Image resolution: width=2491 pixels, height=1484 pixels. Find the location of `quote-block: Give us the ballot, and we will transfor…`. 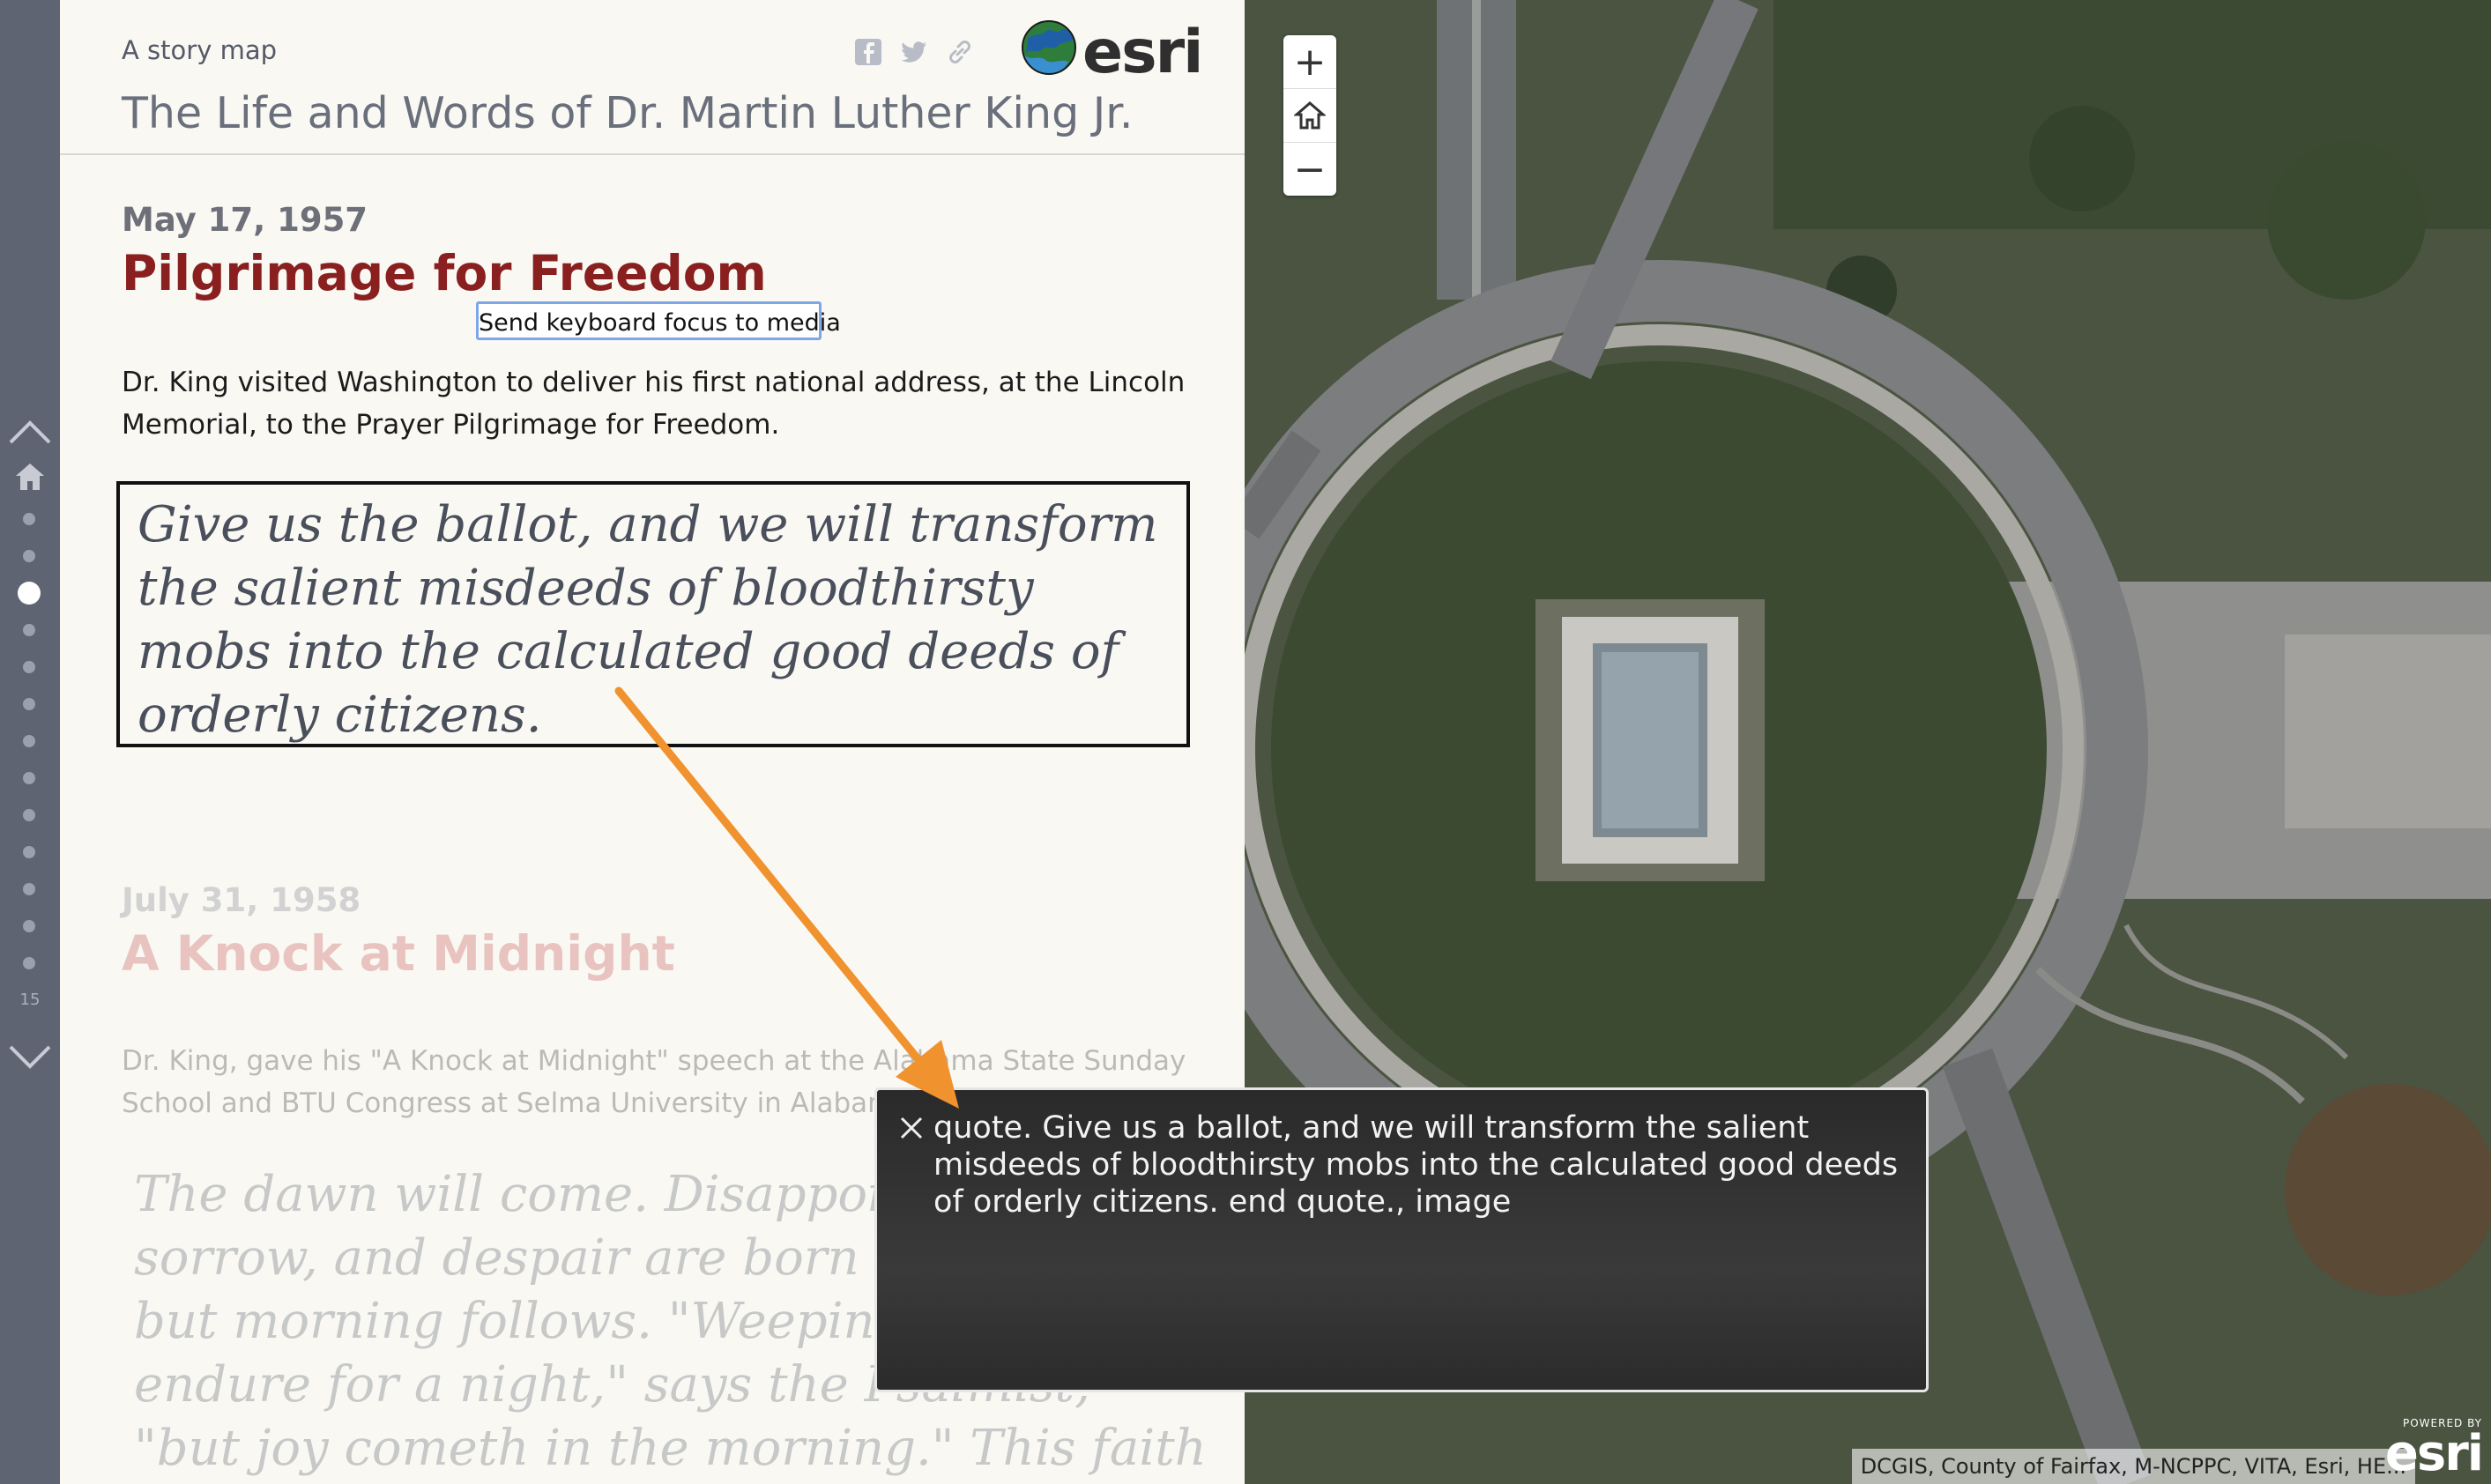

quote-block: Give us the ballot, and we will transfor… is located at coordinates (653, 614).